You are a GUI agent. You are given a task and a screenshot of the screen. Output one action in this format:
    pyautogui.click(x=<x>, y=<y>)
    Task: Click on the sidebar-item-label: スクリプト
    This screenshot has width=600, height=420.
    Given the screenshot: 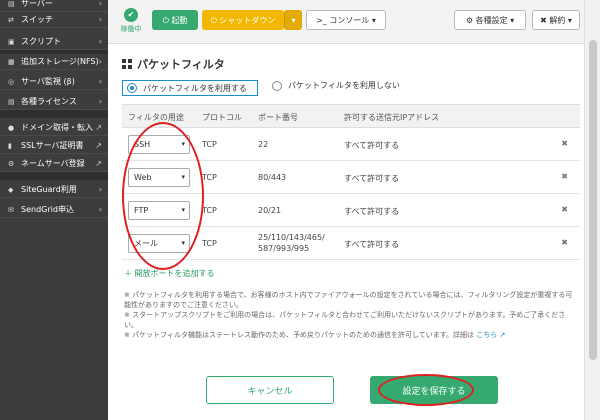 What is the action you would take?
    pyautogui.click(x=41, y=41)
    